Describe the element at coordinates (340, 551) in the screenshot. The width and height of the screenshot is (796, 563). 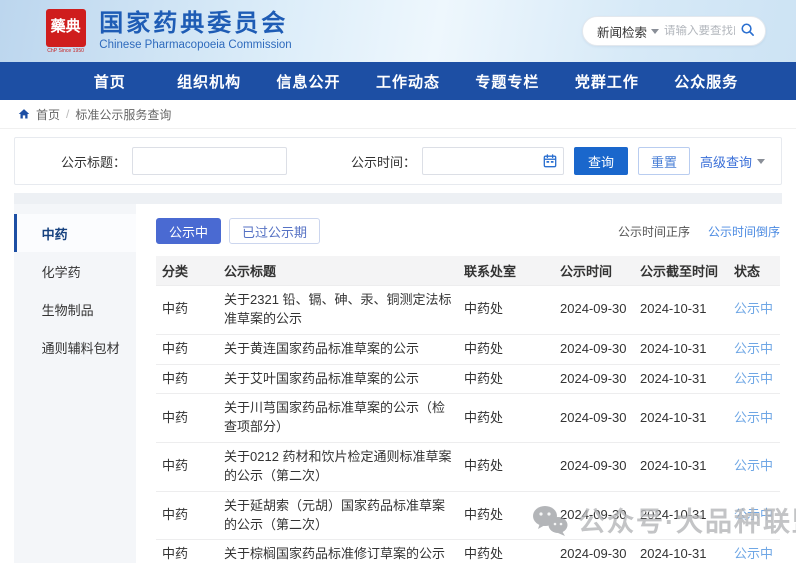
I see `cell-title: 关于棕榈国家药品标准修订草案的公示` at that location.